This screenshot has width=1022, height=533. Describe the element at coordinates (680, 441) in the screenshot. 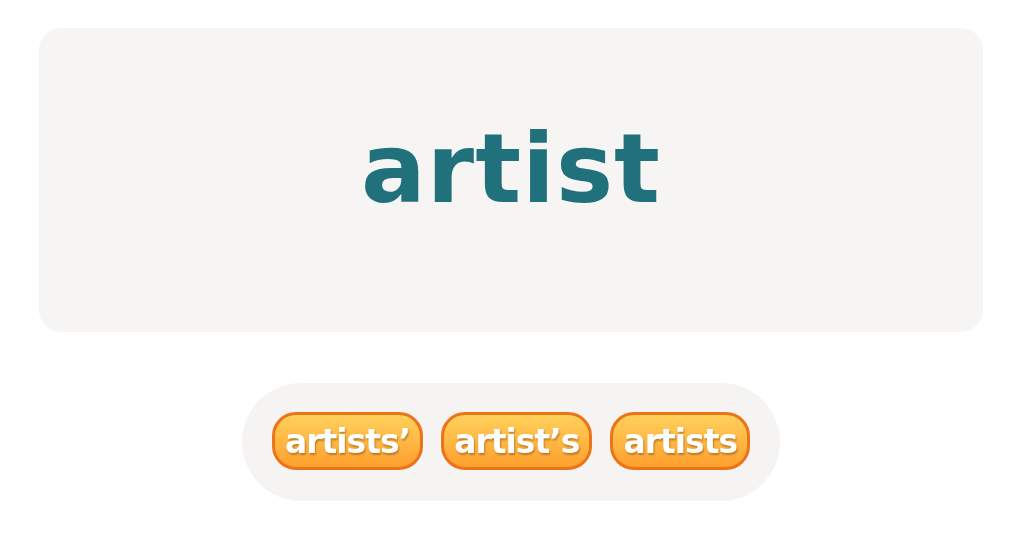

I see `answer-button: artists` at that location.